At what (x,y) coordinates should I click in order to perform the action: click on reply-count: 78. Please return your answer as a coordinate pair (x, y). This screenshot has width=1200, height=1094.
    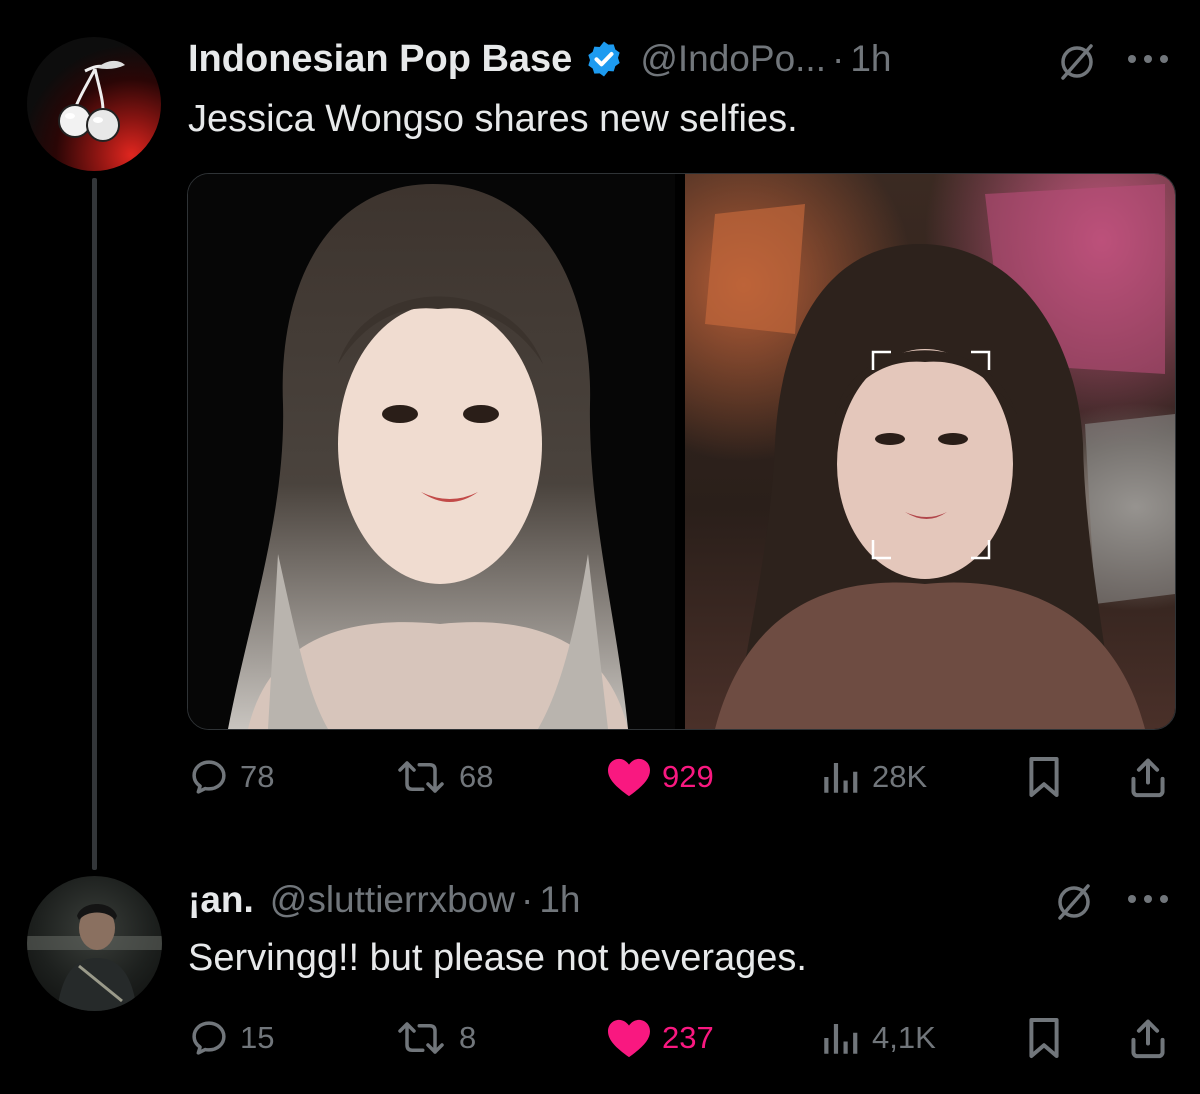
    Looking at the image, I should click on (257, 776).